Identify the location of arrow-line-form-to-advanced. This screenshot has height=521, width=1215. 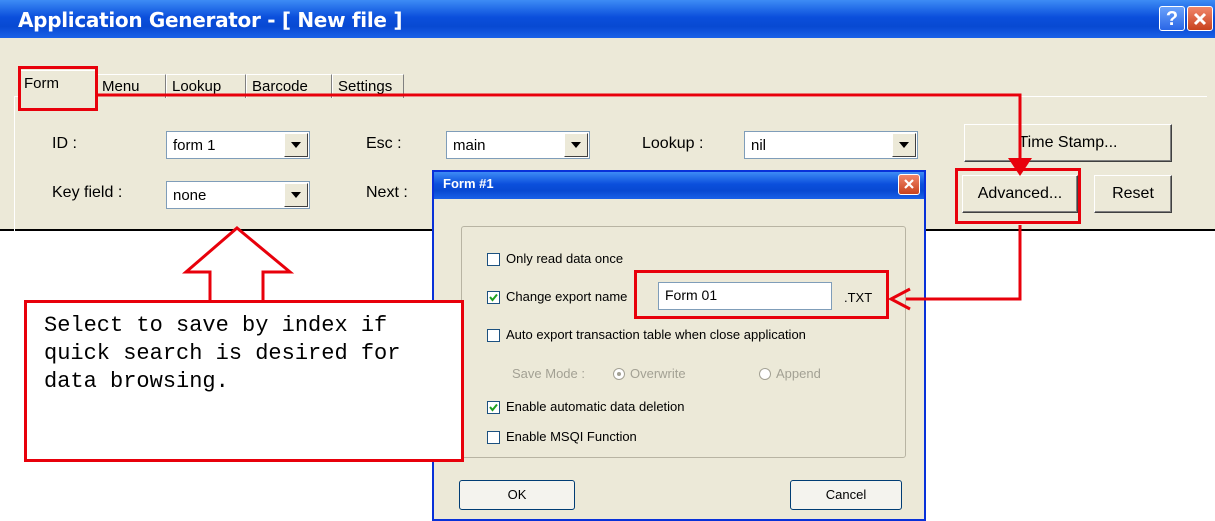
(559, 128).